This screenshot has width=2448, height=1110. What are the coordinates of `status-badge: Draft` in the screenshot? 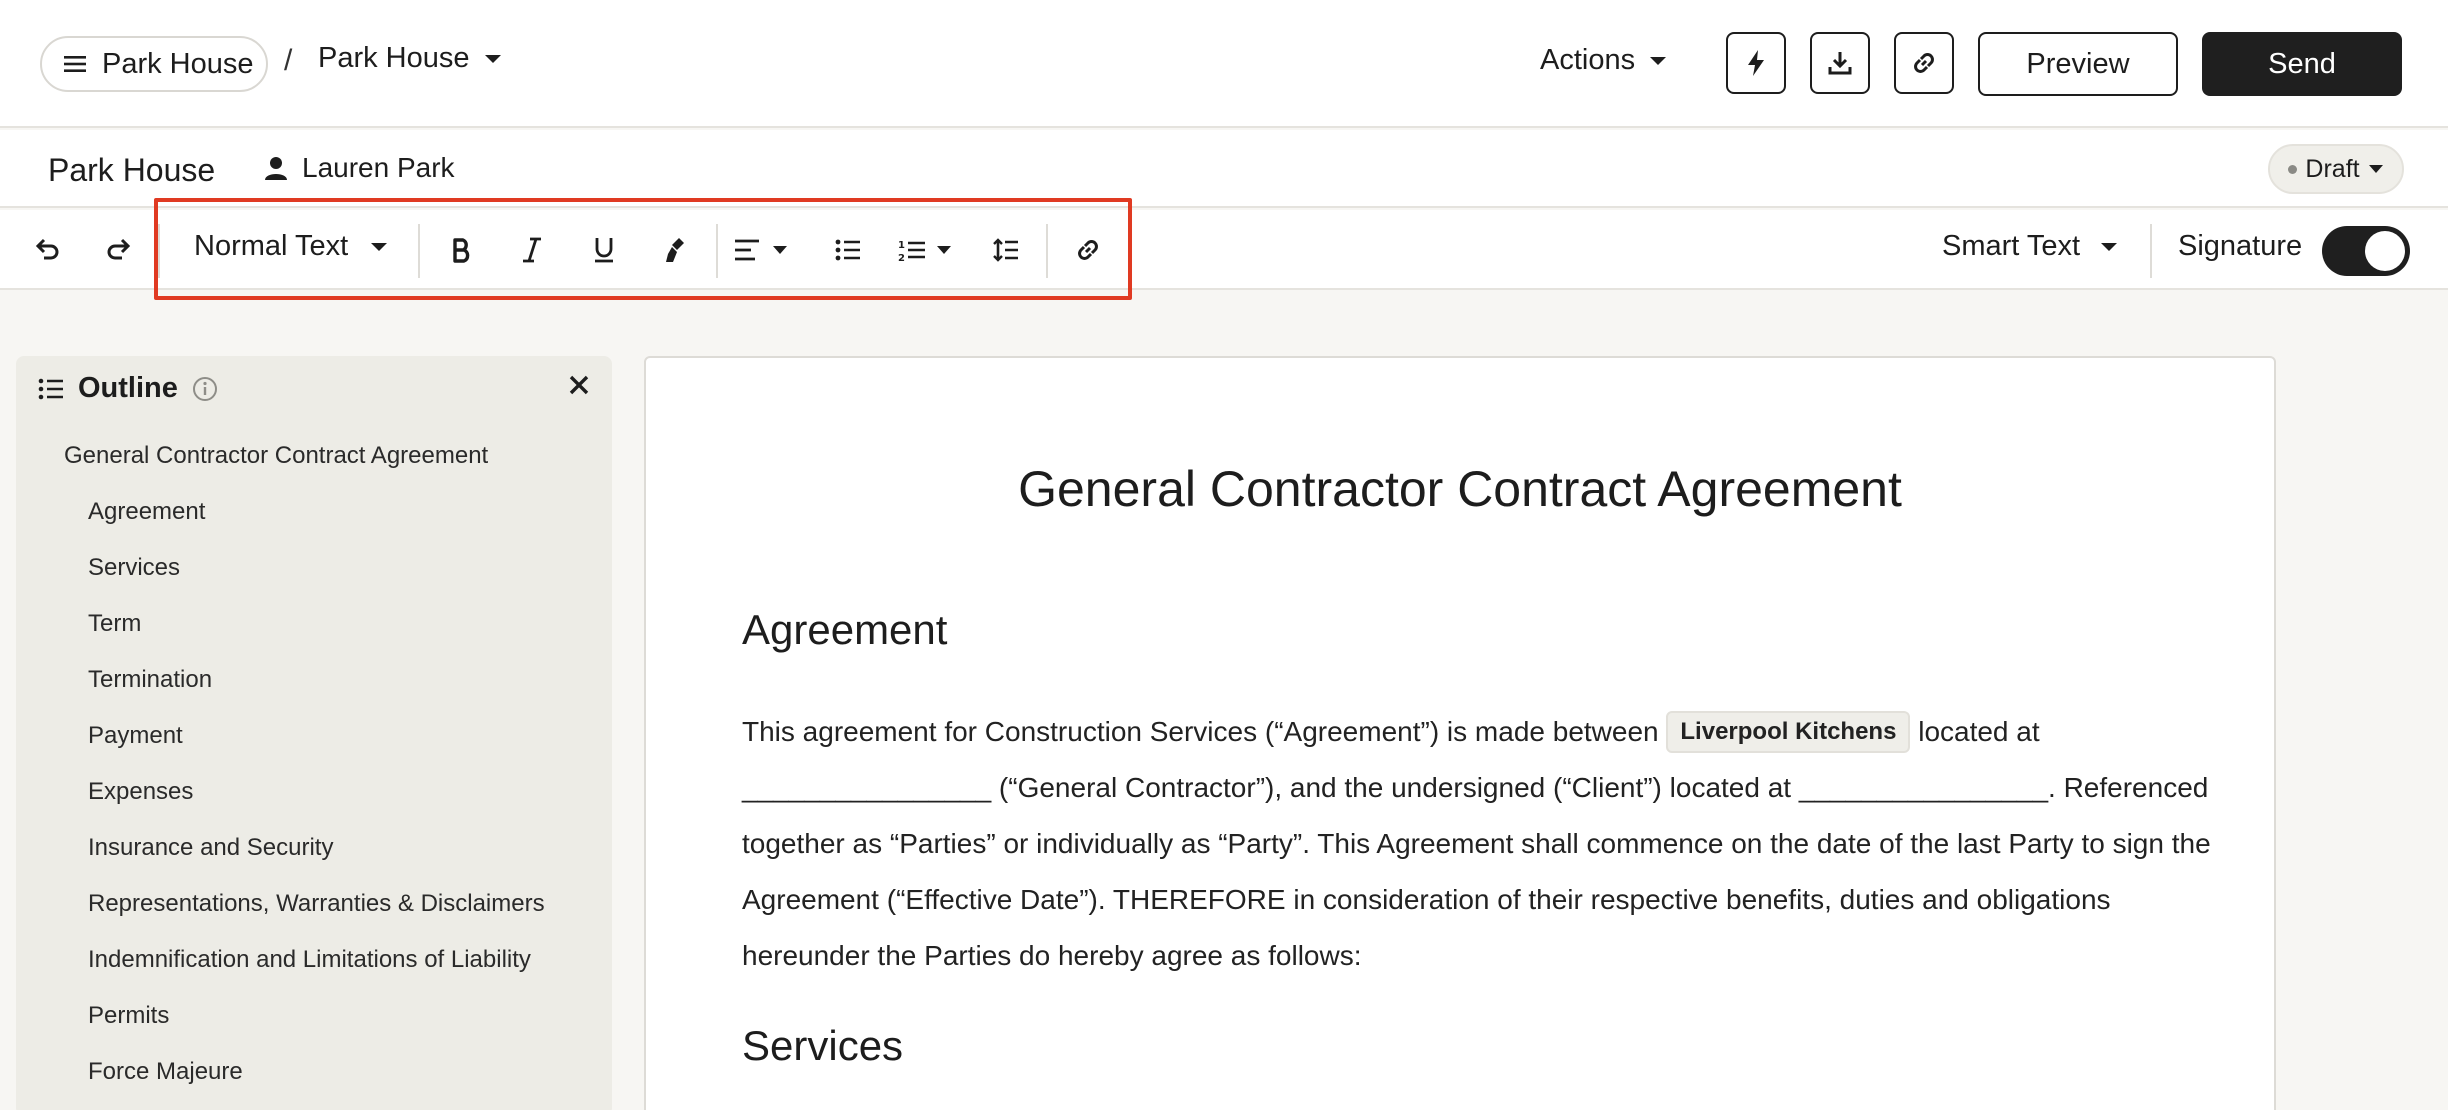 It's located at (2336, 169).